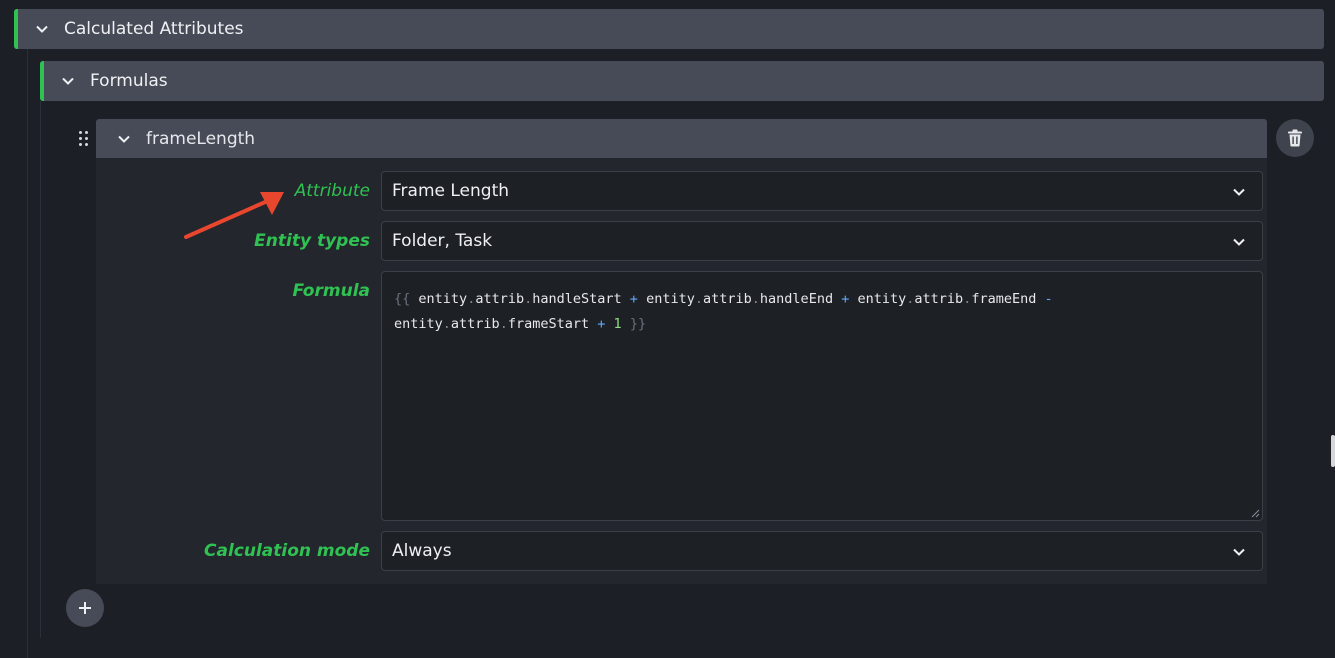 This screenshot has height=658, width=1335. Describe the element at coordinates (331, 291) in the screenshot. I see `formula-label: Formula` at that location.